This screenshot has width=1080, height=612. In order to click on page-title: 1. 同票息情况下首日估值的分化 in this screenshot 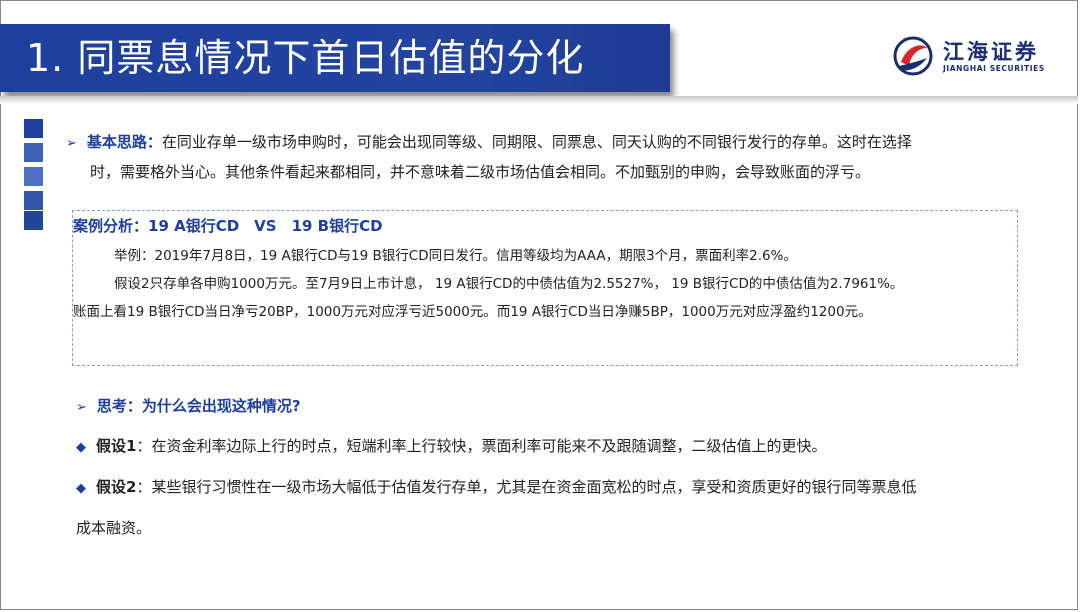, I will do `click(305, 58)`.